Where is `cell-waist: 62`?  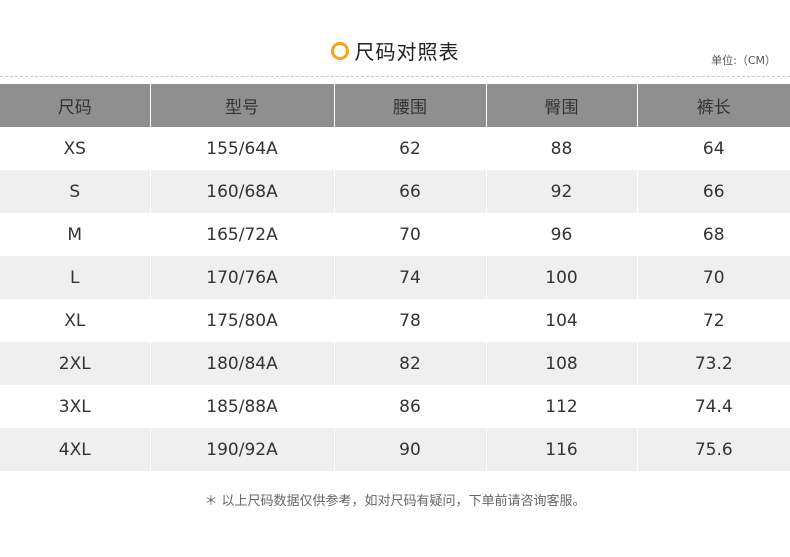 cell-waist: 62 is located at coordinates (410, 148).